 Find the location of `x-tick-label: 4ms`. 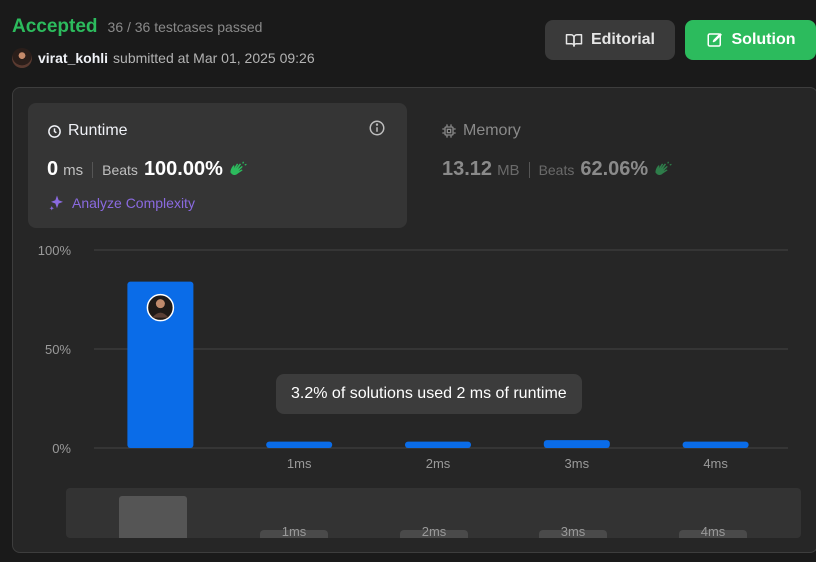

x-tick-label: 4ms is located at coordinates (715, 463).